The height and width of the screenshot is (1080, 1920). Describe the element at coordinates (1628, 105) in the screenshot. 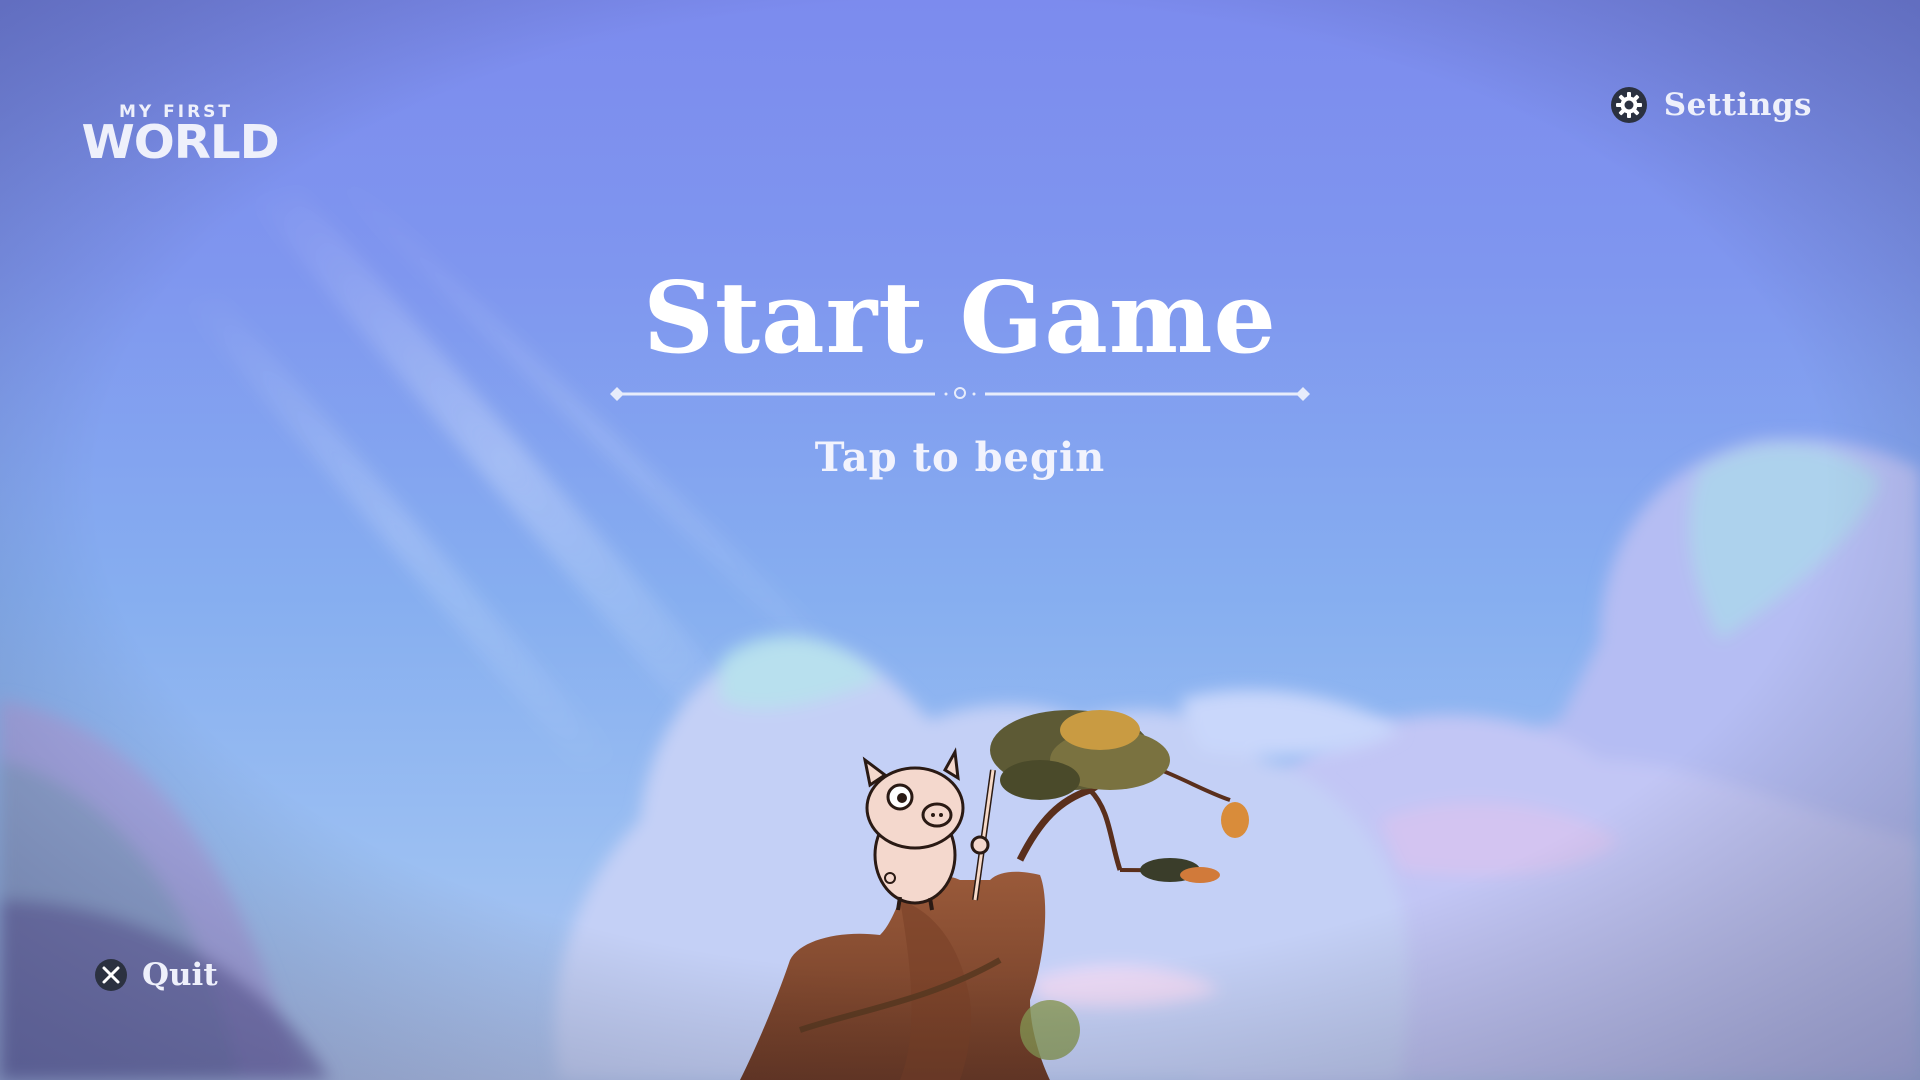

I see `gear-icon` at that location.